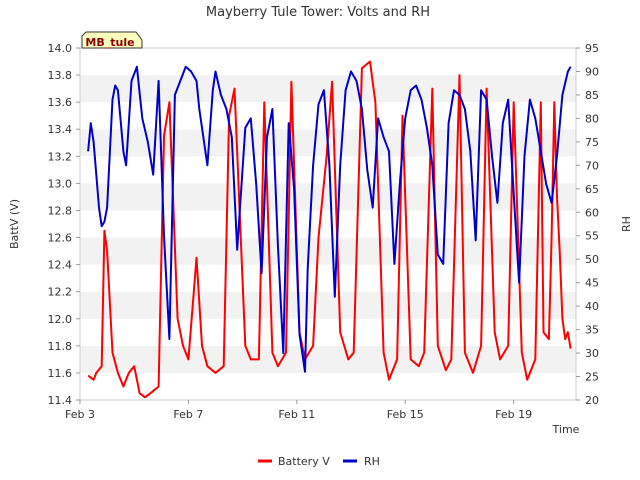  What do you see at coordinates (587, 224) in the screenshot?
I see `right-axis-ticks: 20 25 30 35 40 45 50 55 60 65 70 75 80 85 90 95` at bounding box center [587, 224].